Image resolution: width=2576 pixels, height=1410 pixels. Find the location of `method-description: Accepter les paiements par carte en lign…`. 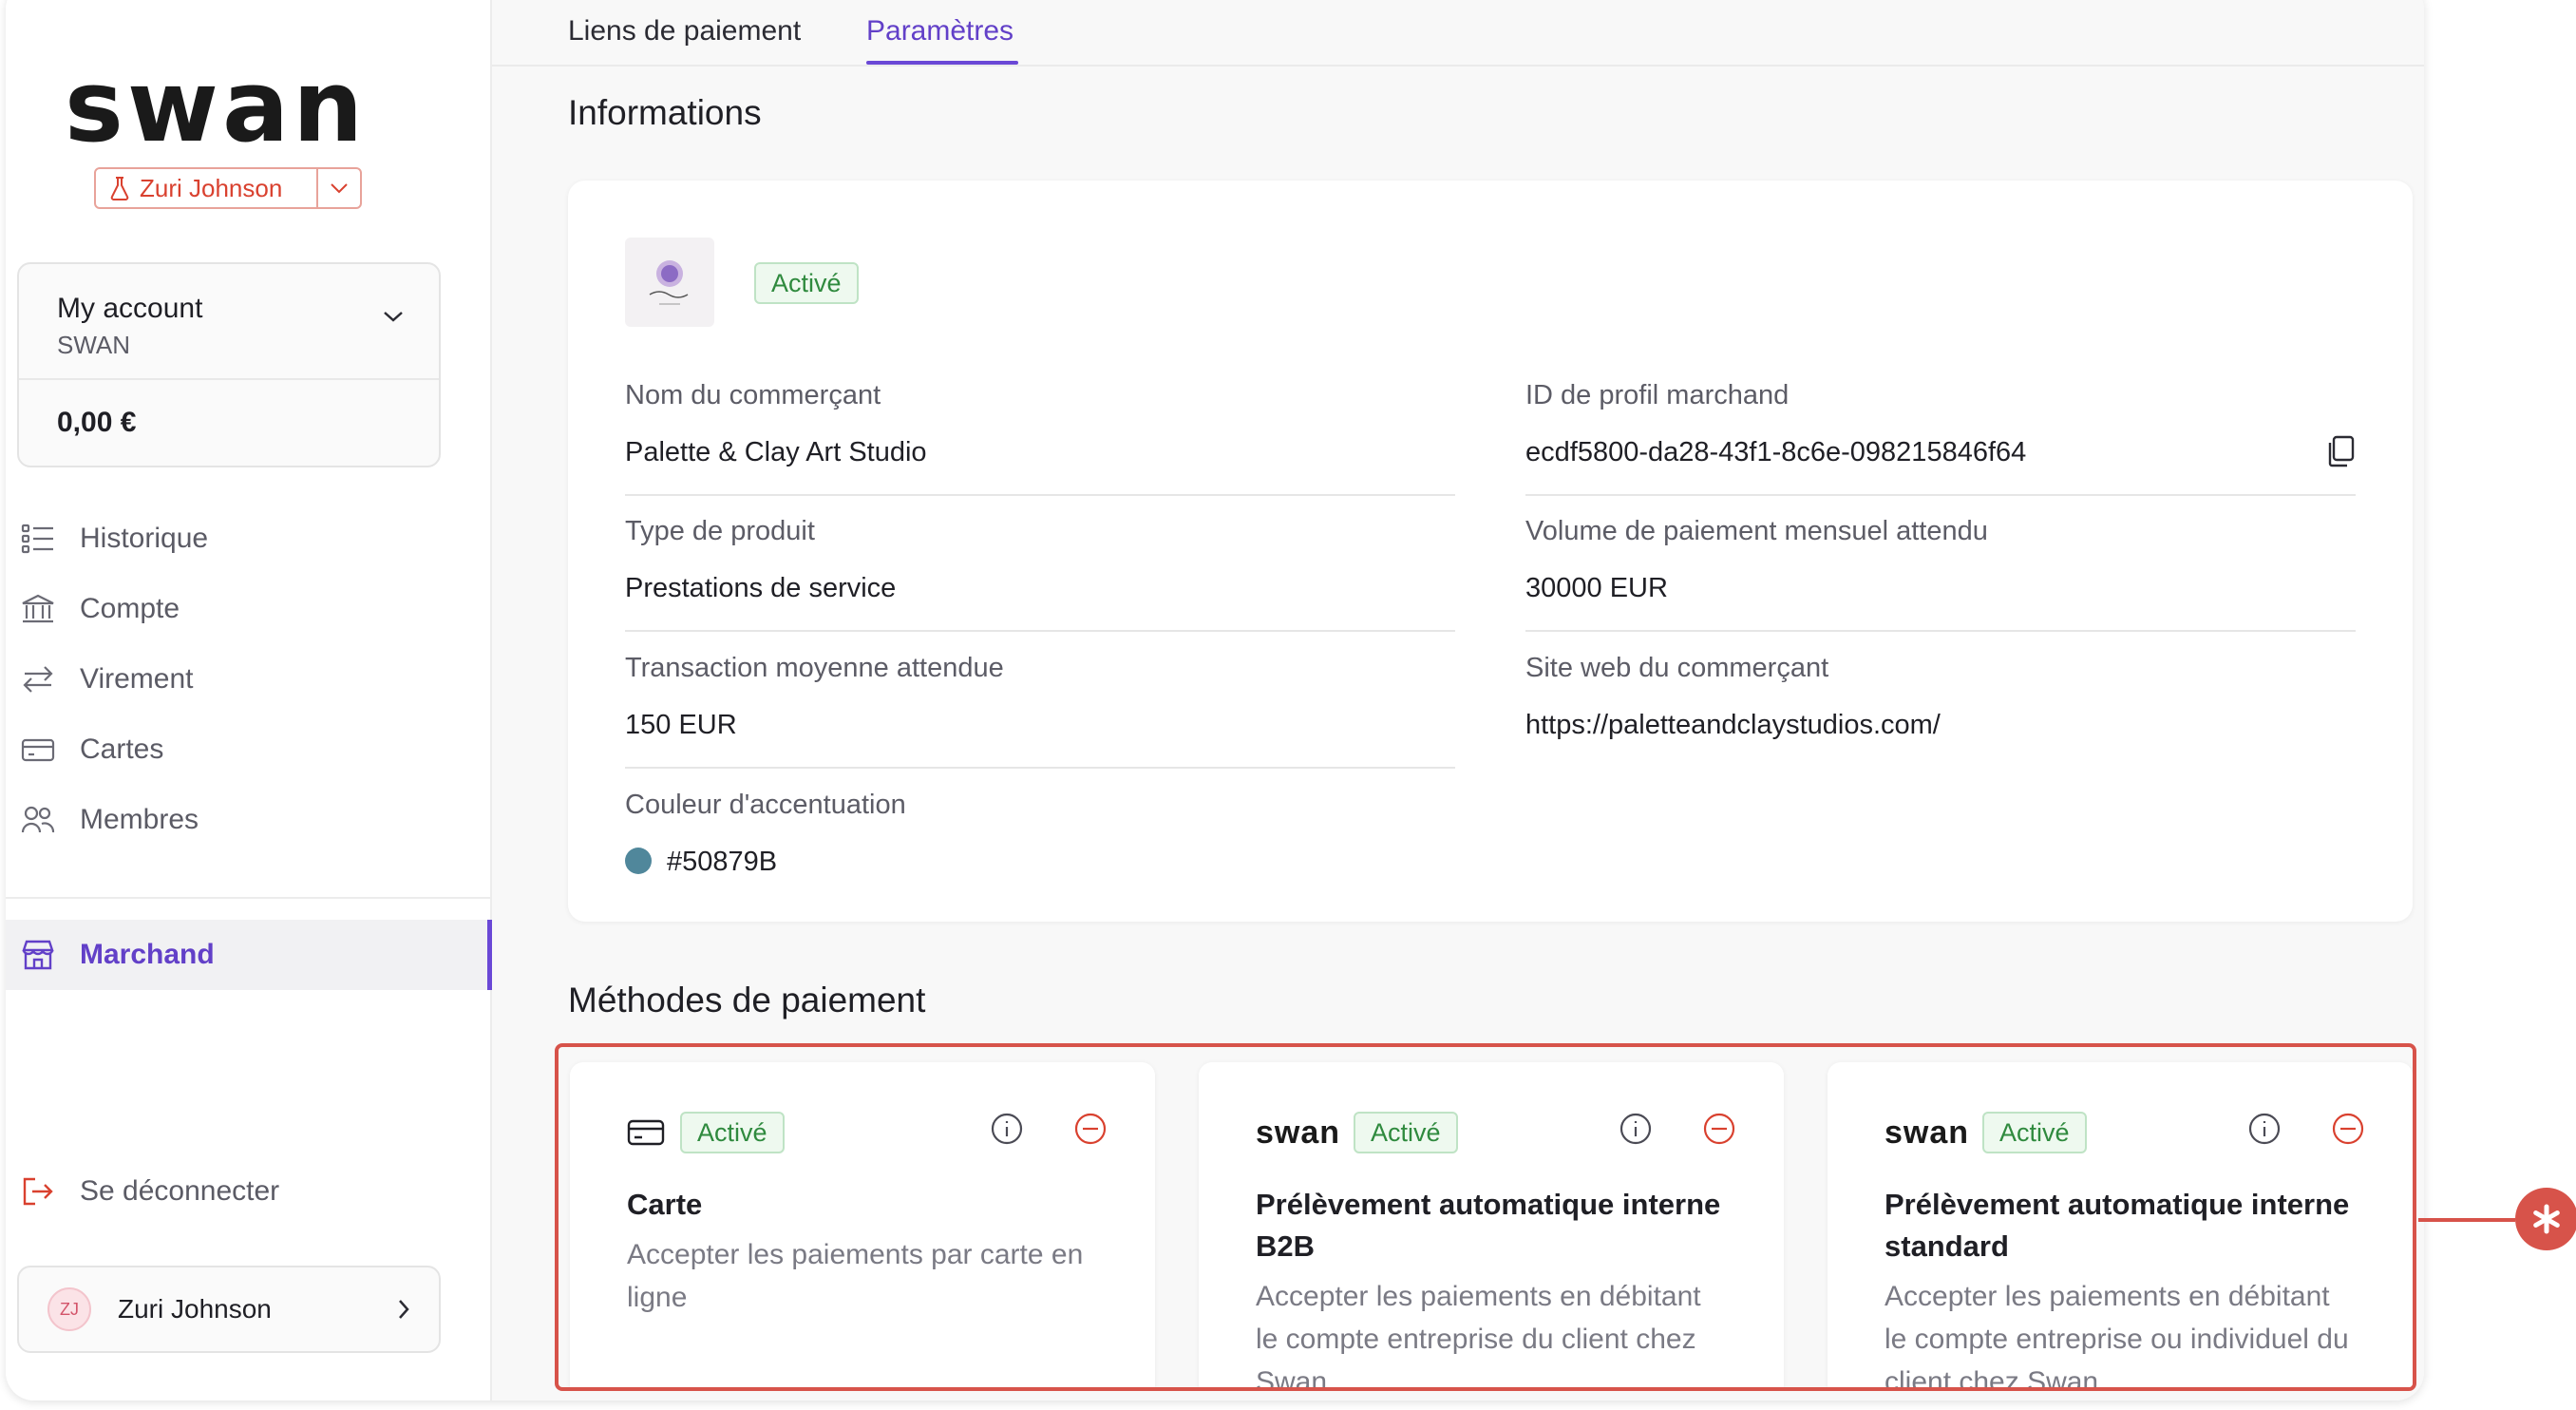

method-description: Accepter les paiements par carte en lign… is located at coordinates (855, 1276).